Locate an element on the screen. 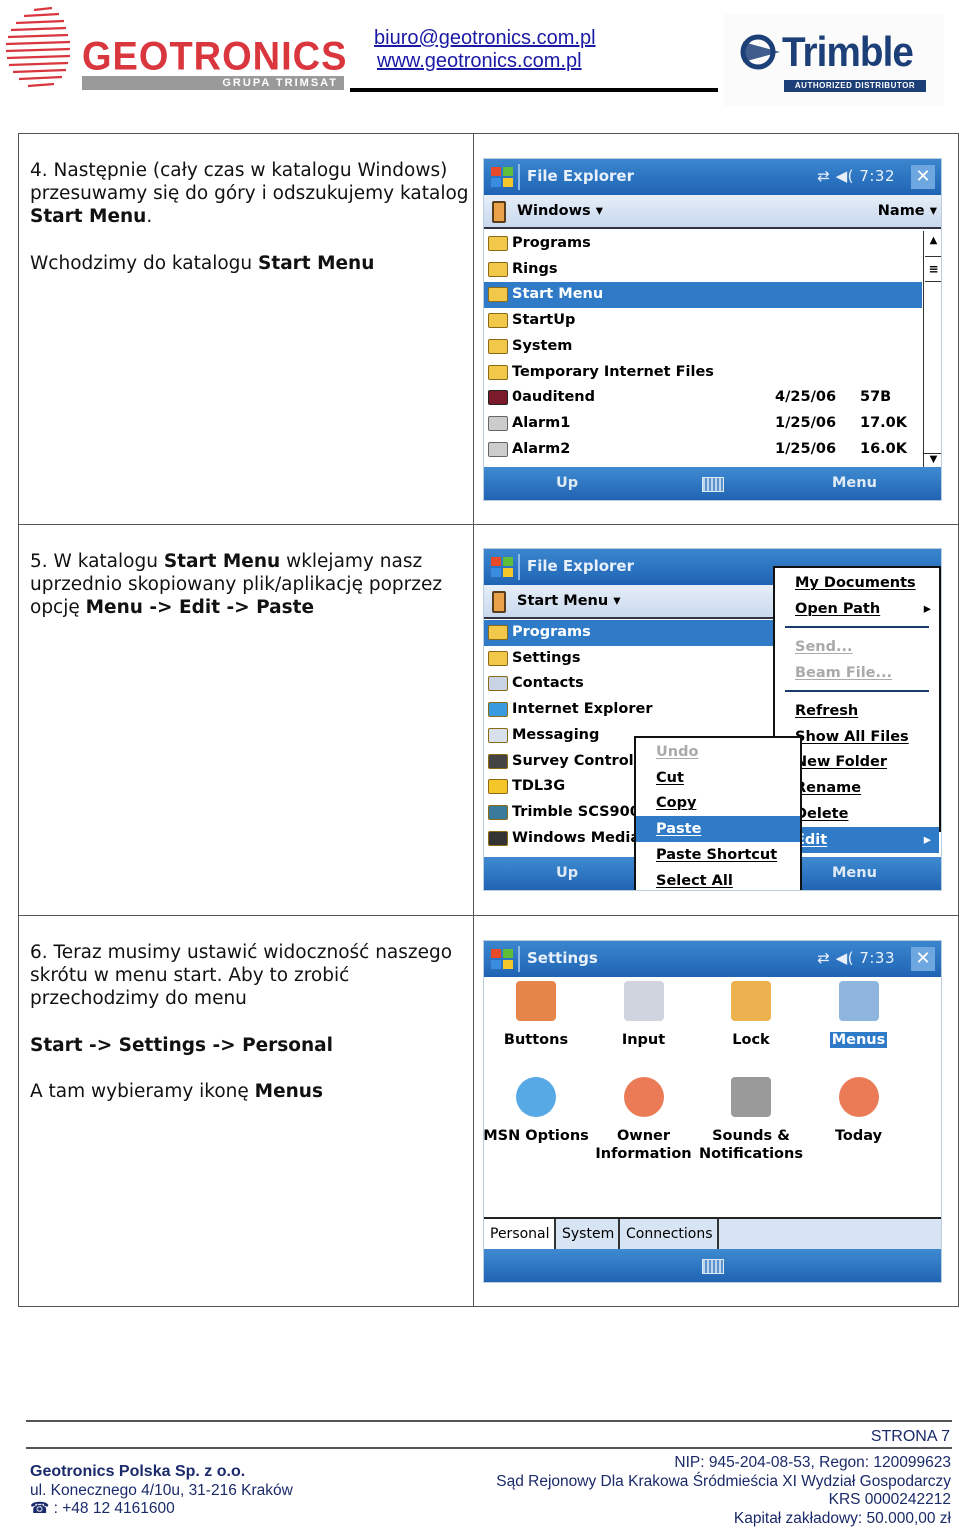  tab-connections: Connections is located at coordinates (669, 1234).